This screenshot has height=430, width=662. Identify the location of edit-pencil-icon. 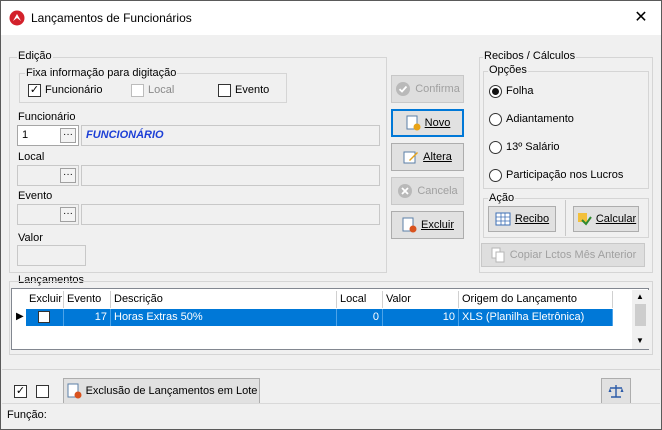
(411, 157).